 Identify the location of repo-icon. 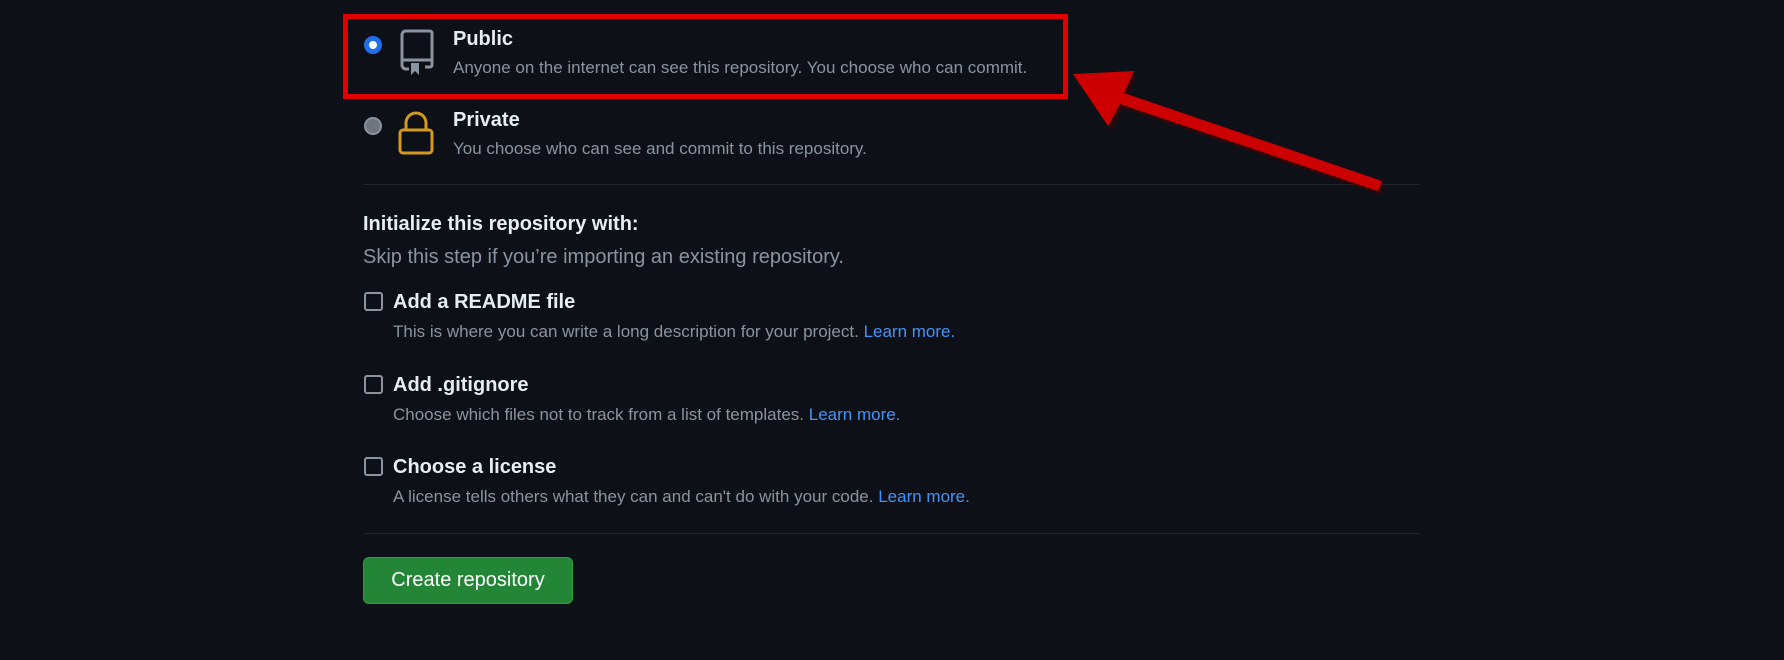
(417, 52).